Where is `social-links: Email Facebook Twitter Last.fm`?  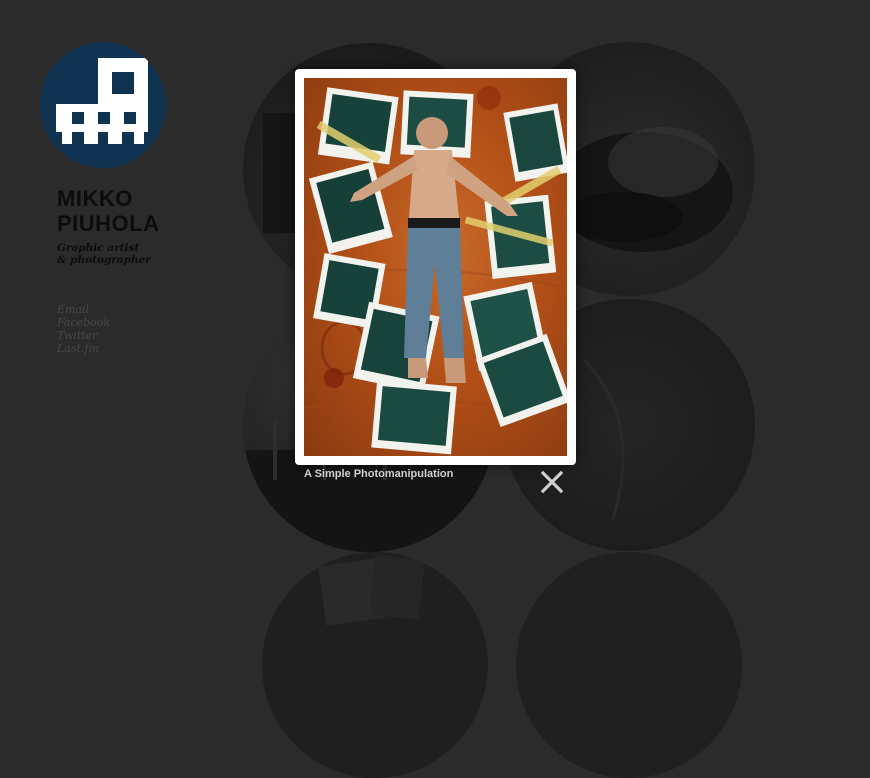 social-links: Email Facebook Twitter Last.fm is located at coordinates (83, 329).